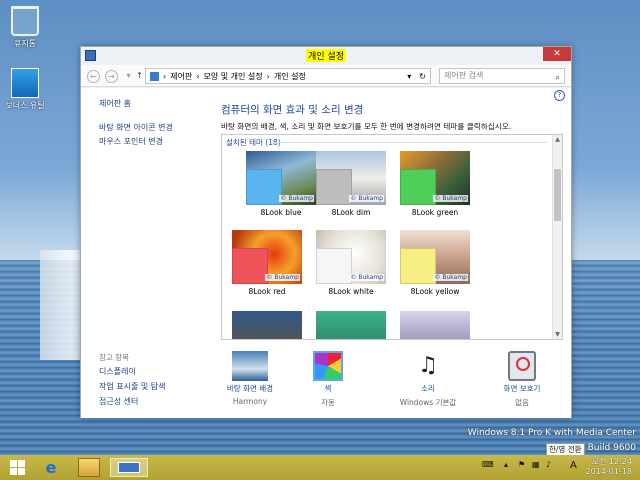 Image resolution: width=640 pixels, height=480 pixels. I want to click on close-button: ✕, so click(557, 54).